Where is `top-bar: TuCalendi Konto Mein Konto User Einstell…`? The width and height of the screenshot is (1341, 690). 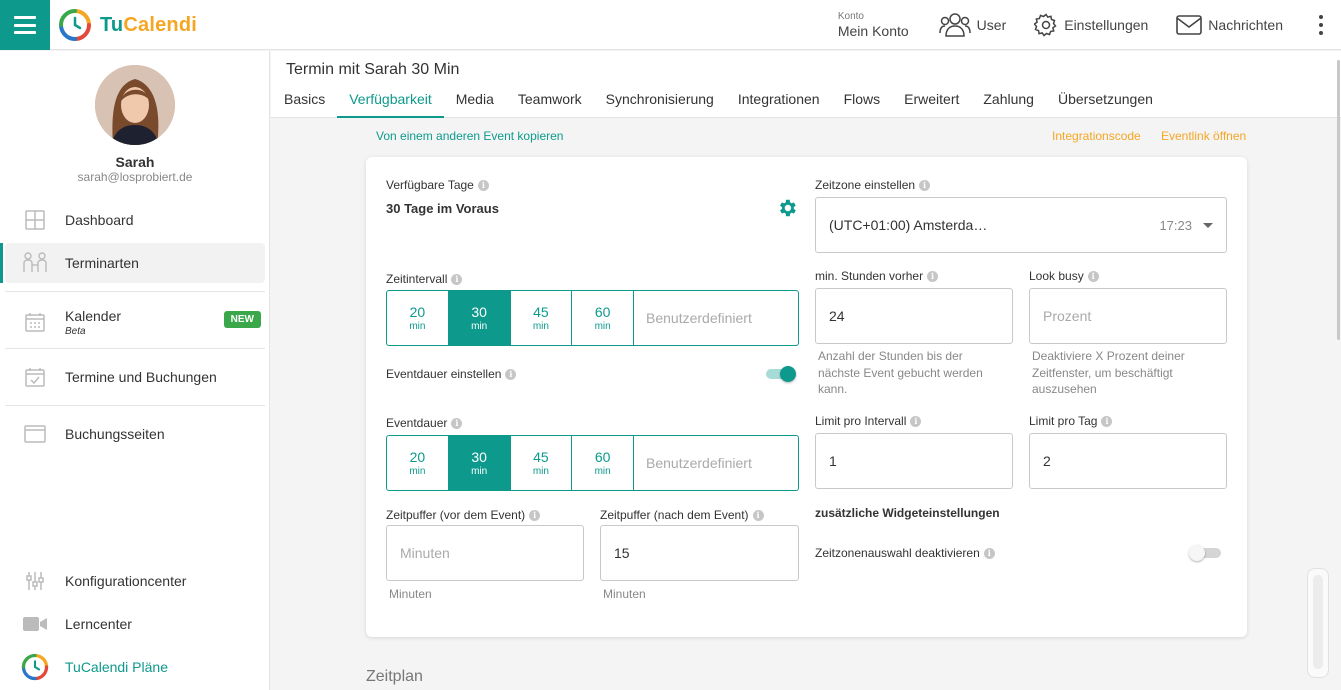
top-bar: TuCalendi Konto Mein Konto User Einstell… is located at coordinates (670, 25).